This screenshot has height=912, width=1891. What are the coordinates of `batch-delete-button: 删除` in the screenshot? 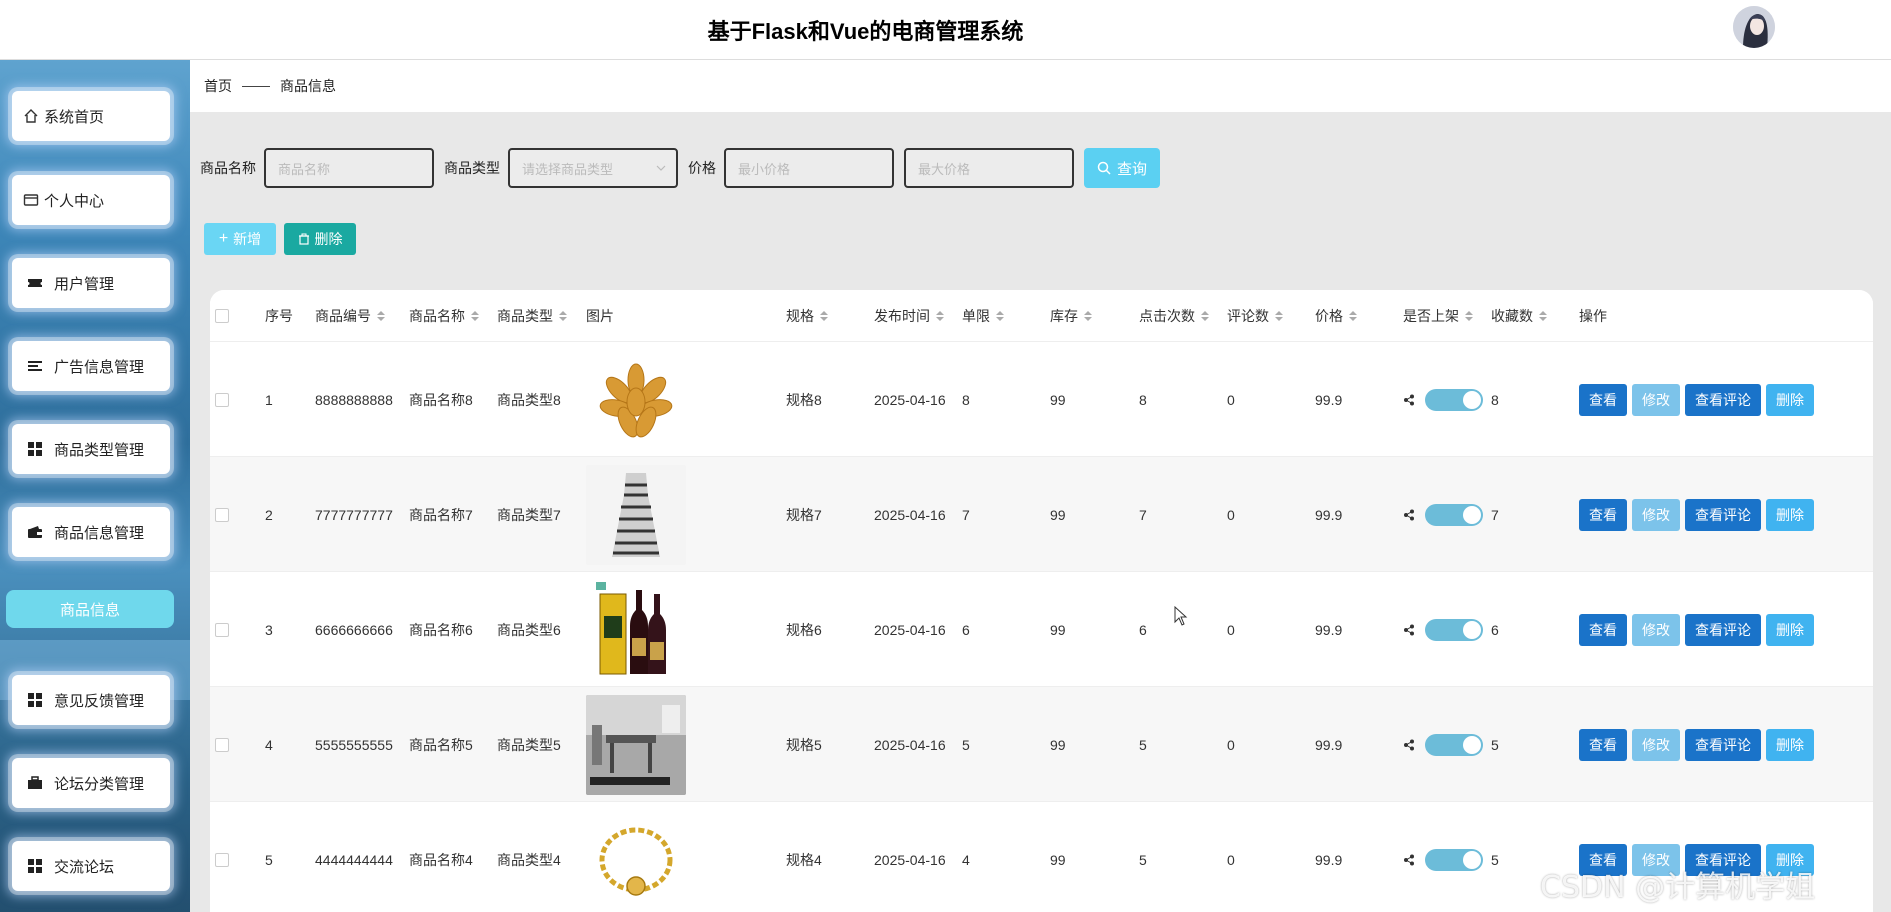 It's located at (320, 239).